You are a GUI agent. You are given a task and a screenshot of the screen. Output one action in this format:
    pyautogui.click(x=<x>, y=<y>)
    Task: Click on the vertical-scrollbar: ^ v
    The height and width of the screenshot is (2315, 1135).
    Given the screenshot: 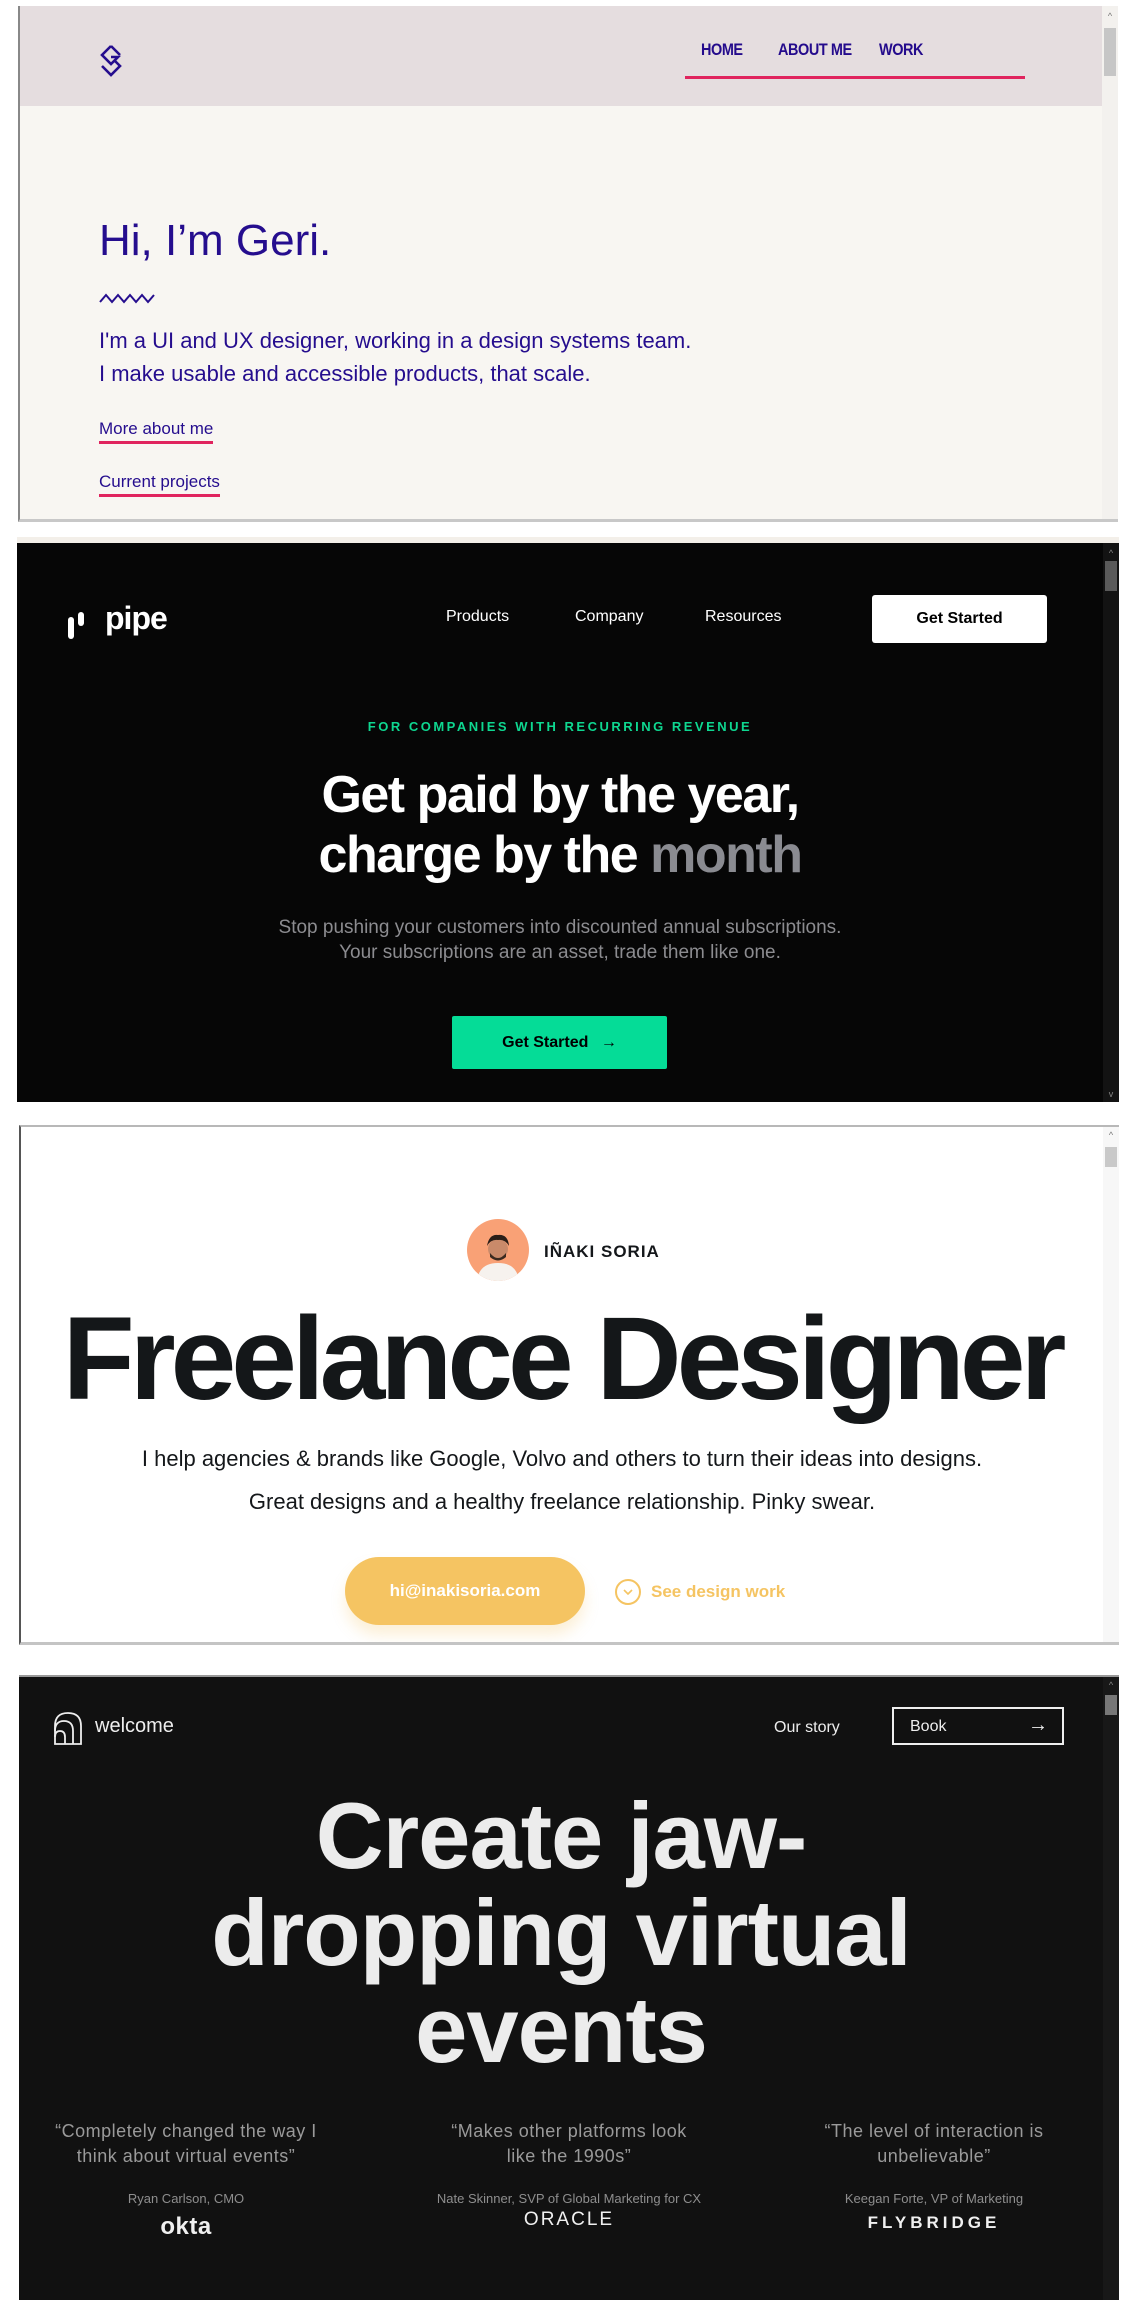 What is the action you would take?
    pyautogui.click(x=1111, y=822)
    